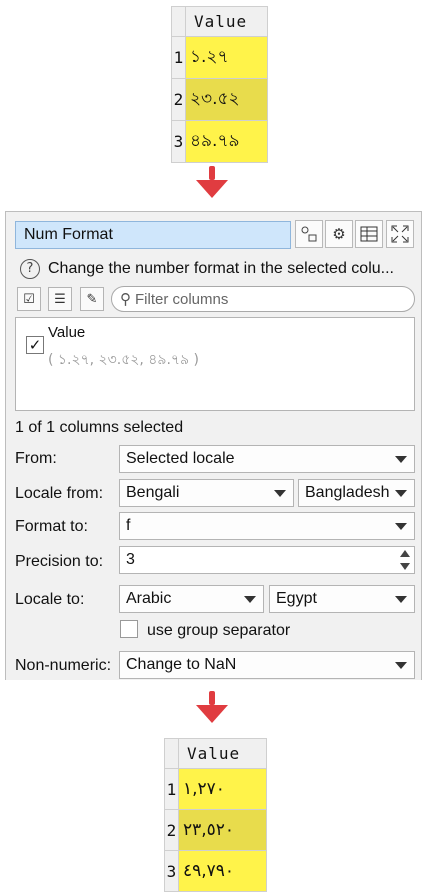 The height and width of the screenshot is (896, 424). What do you see at coordinates (99, 427) in the screenshot?
I see `selection-status: 1 of 1 columns selected` at bounding box center [99, 427].